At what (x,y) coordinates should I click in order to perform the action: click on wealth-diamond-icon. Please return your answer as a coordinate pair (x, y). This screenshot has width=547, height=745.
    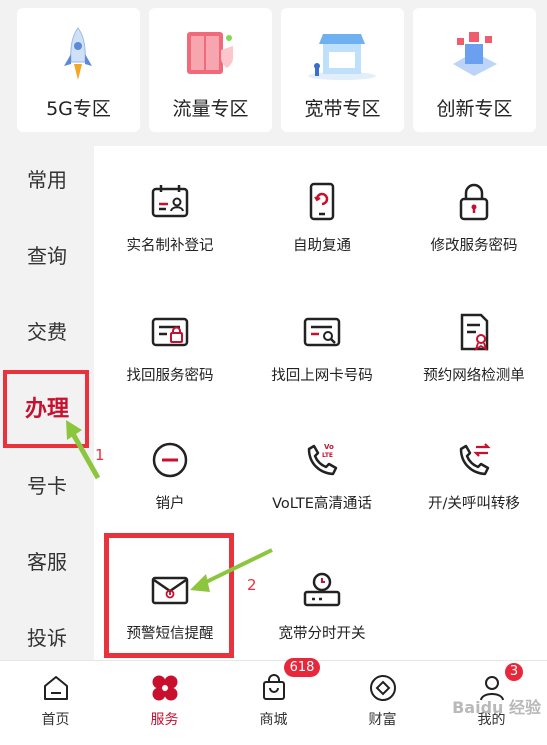
    Looking at the image, I should click on (383, 688).